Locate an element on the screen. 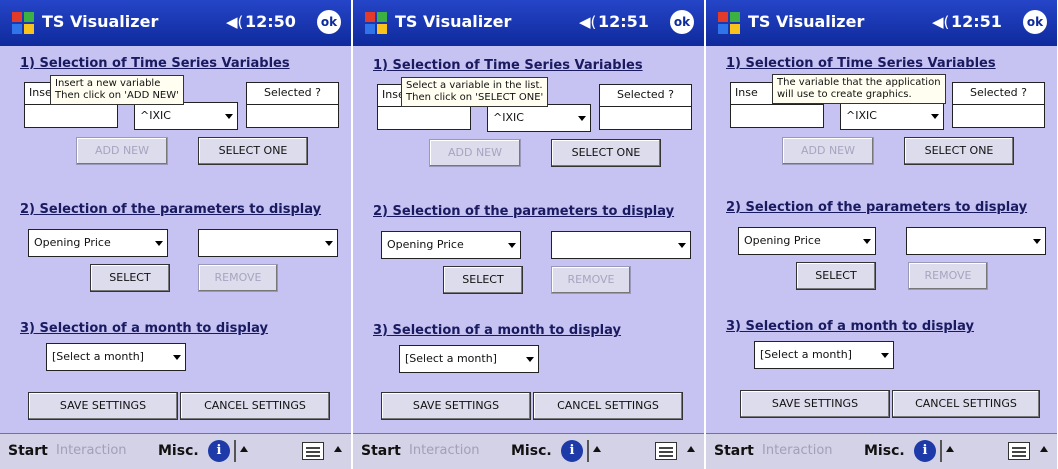 Image resolution: width=1058 pixels, height=469 pixels. title-bar: TS Visualizer ◀( 12:50 ok is located at coordinates (175, 23).